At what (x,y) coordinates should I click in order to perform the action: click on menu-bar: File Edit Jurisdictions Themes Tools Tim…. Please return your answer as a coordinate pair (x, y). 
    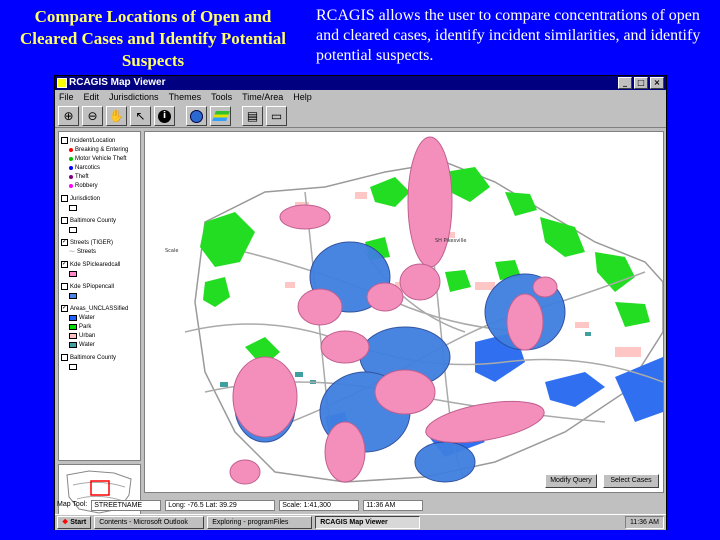
    Looking at the image, I should click on (360, 97).